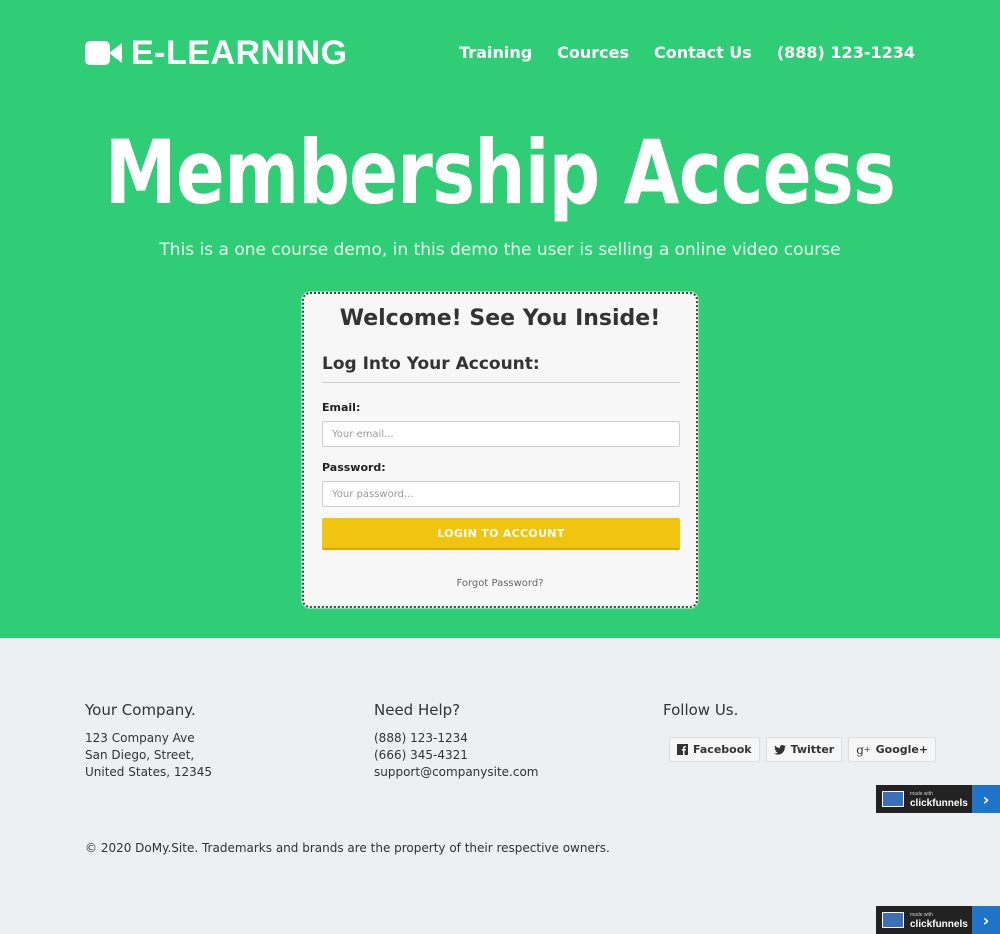  I want to click on nav-training: Training, so click(495, 53).